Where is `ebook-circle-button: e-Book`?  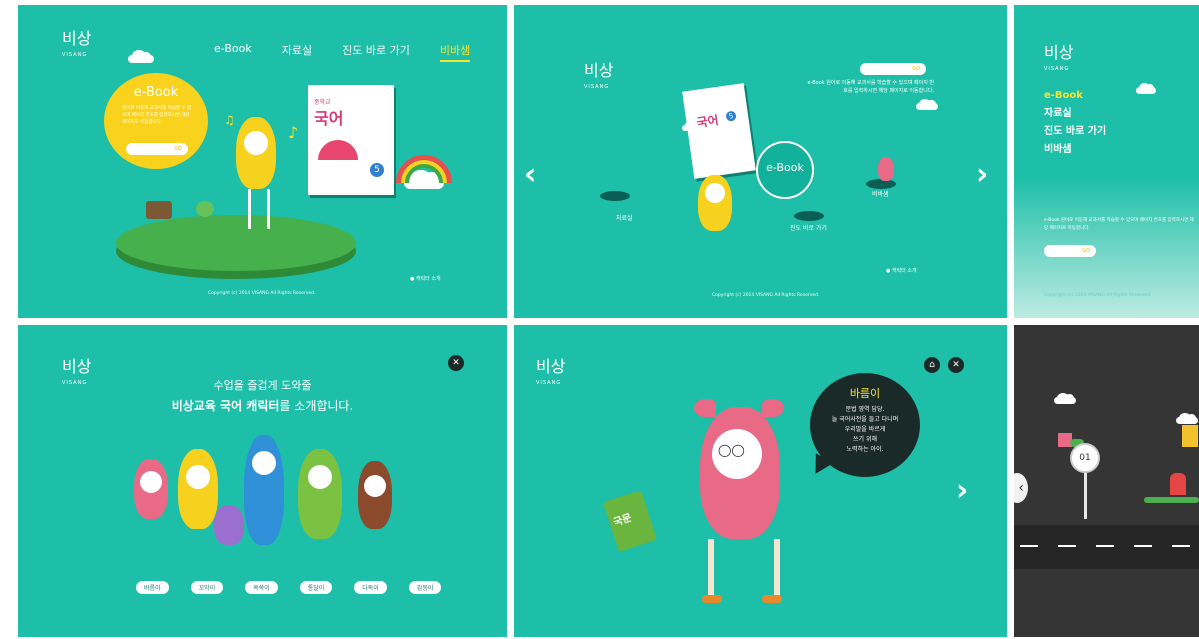 ebook-circle-button: e-Book is located at coordinates (785, 170).